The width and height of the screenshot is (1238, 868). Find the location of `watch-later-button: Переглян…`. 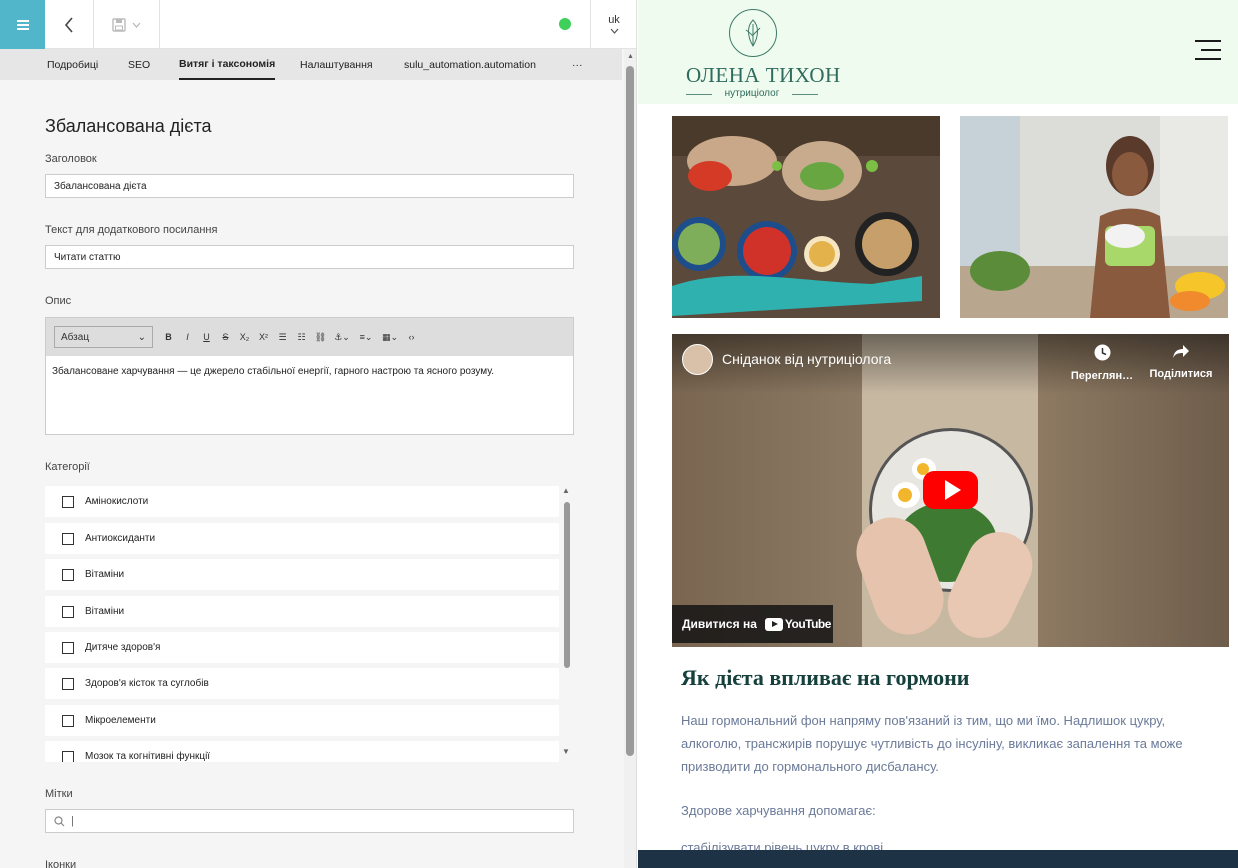

watch-later-button: Переглян… is located at coordinates (1102, 363).